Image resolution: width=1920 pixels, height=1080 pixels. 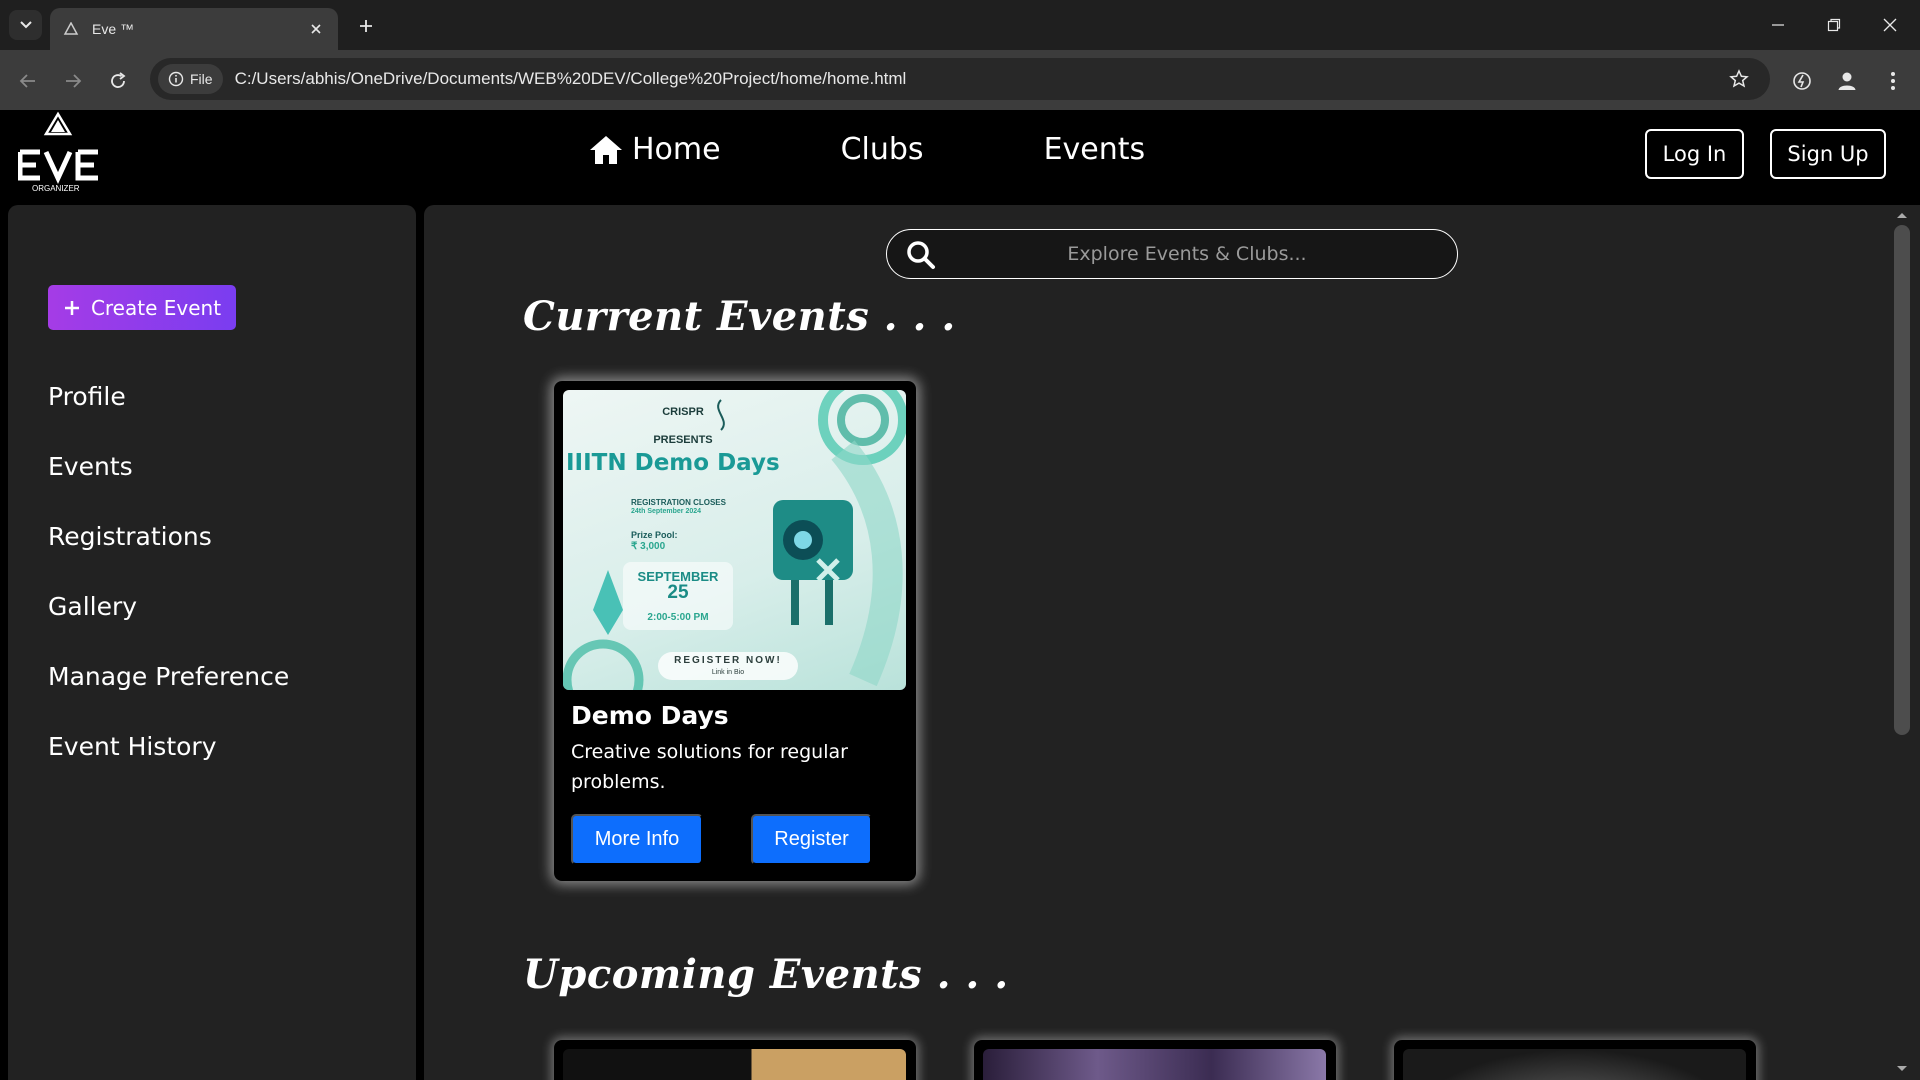 What do you see at coordinates (678, 617) in the screenshot?
I see `poster-time: 2:00-5:00 PM` at bounding box center [678, 617].